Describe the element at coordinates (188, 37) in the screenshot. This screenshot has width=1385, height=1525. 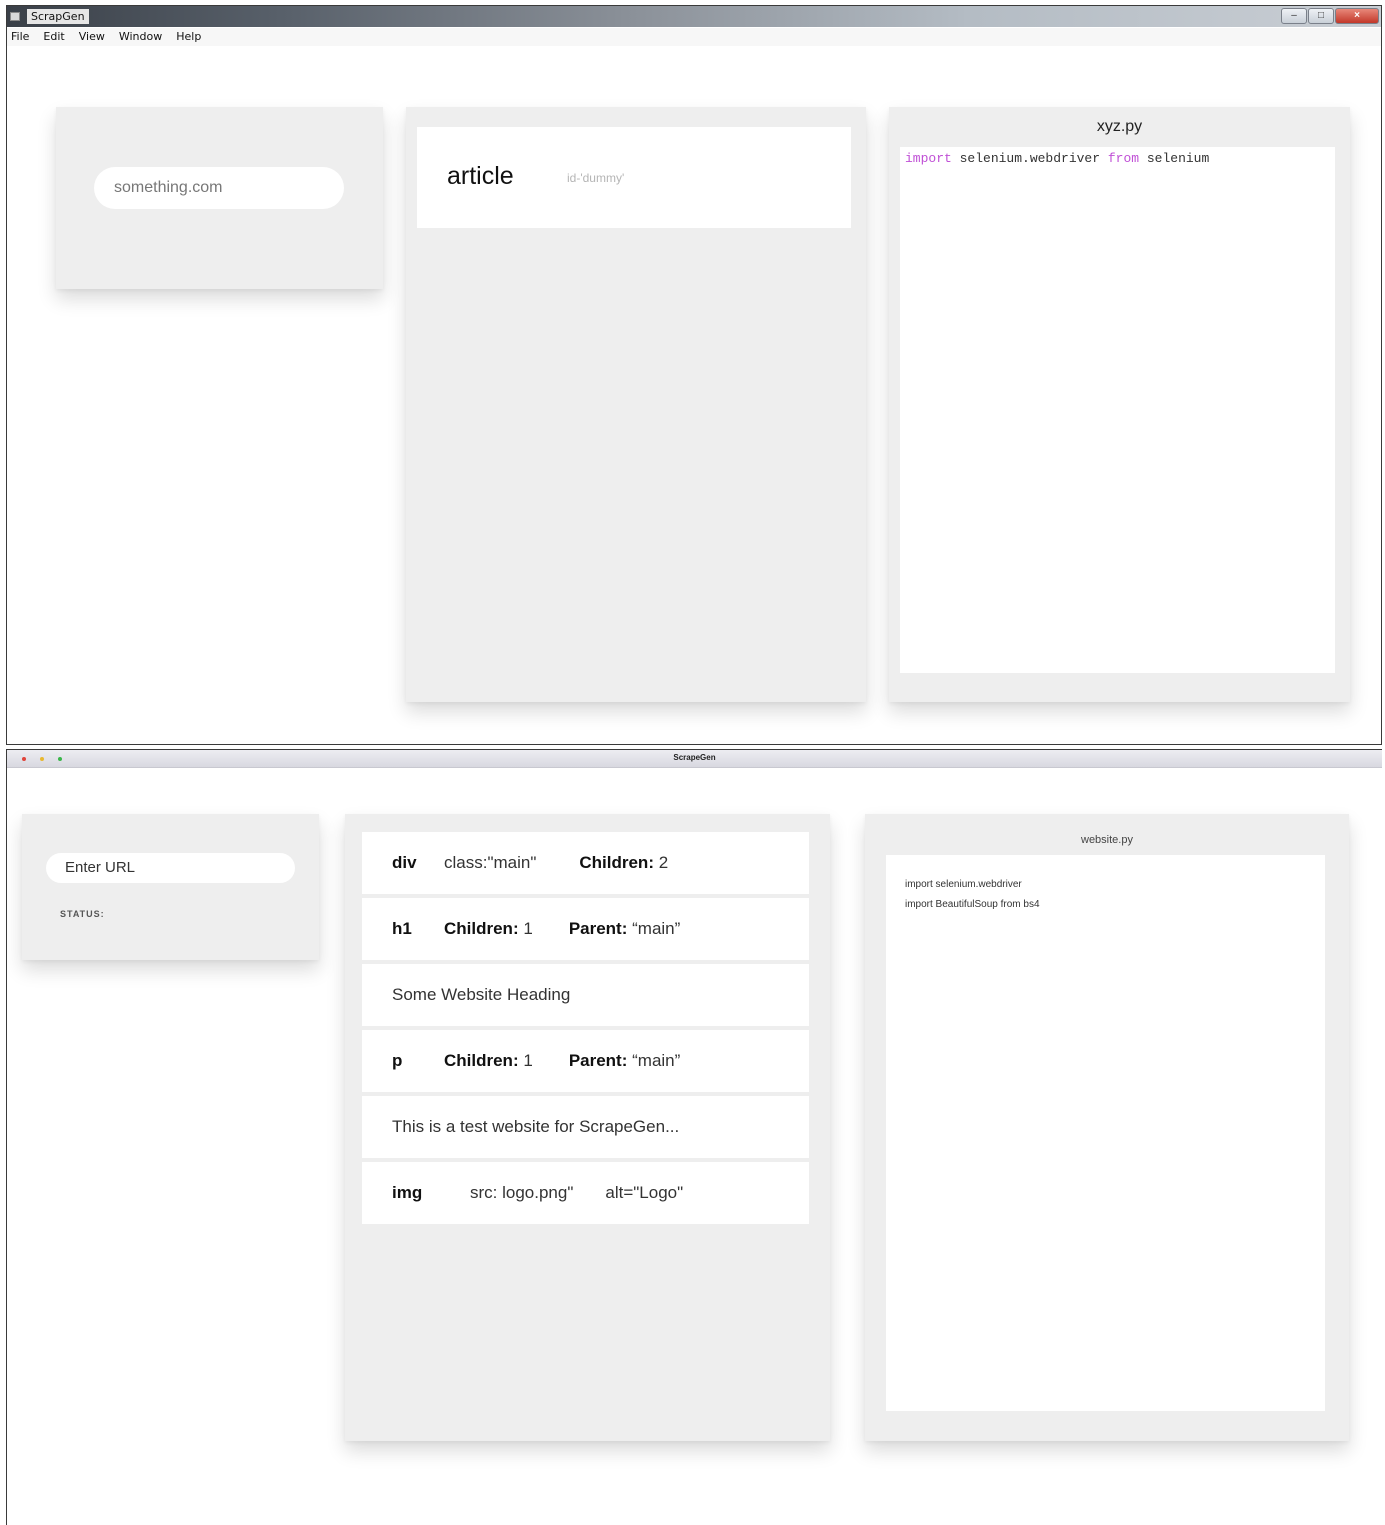
I see `menu-help: Help` at that location.